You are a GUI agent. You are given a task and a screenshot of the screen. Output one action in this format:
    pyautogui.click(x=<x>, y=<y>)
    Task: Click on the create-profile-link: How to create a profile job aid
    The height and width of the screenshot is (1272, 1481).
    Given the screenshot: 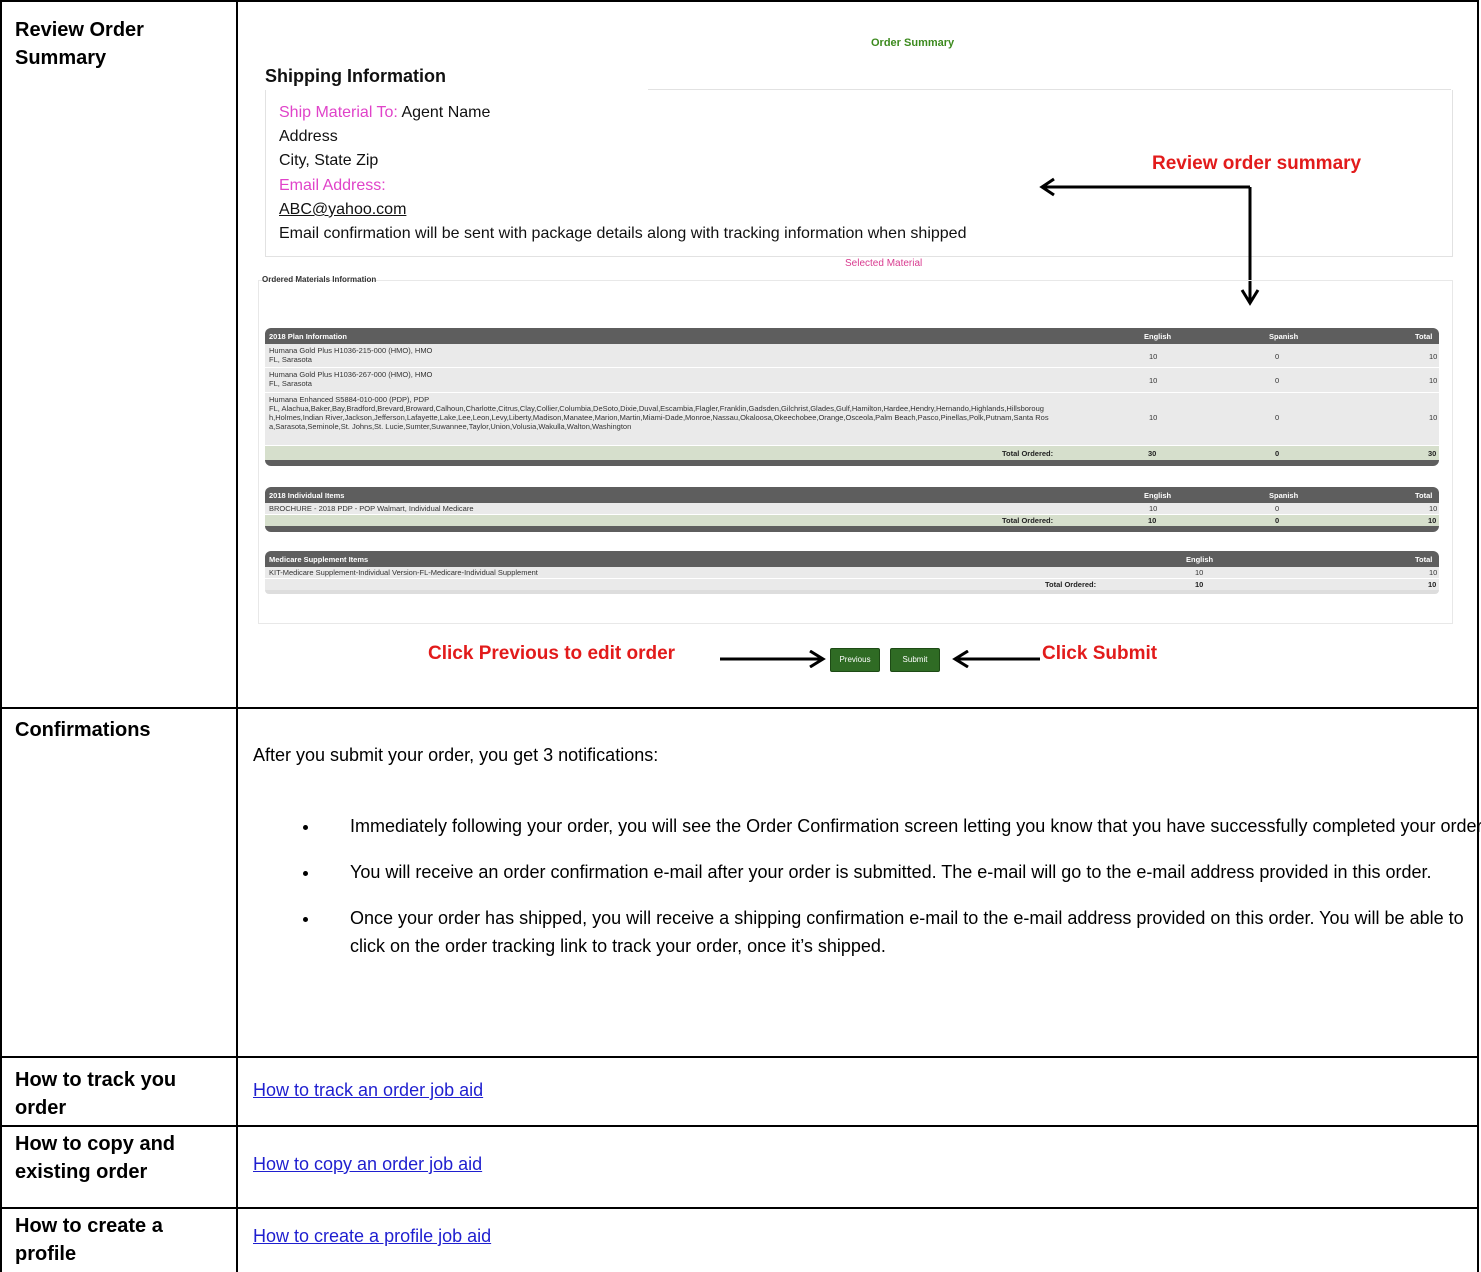 What is the action you would take?
    pyautogui.click(x=372, y=1236)
    